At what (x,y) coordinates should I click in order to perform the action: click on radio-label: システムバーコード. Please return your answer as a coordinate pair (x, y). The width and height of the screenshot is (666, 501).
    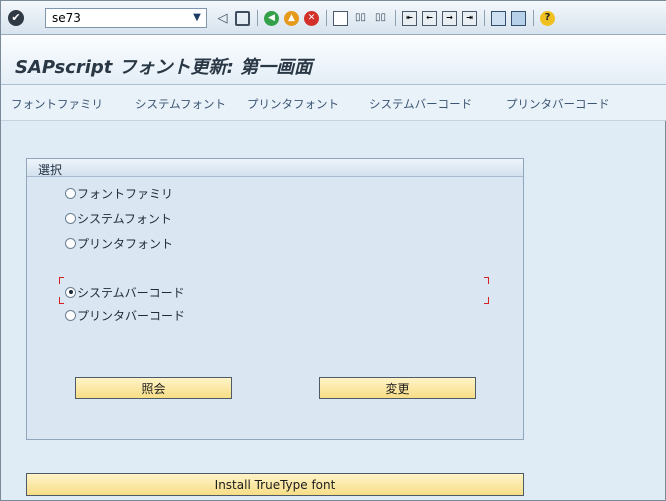
    Looking at the image, I should click on (131, 292).